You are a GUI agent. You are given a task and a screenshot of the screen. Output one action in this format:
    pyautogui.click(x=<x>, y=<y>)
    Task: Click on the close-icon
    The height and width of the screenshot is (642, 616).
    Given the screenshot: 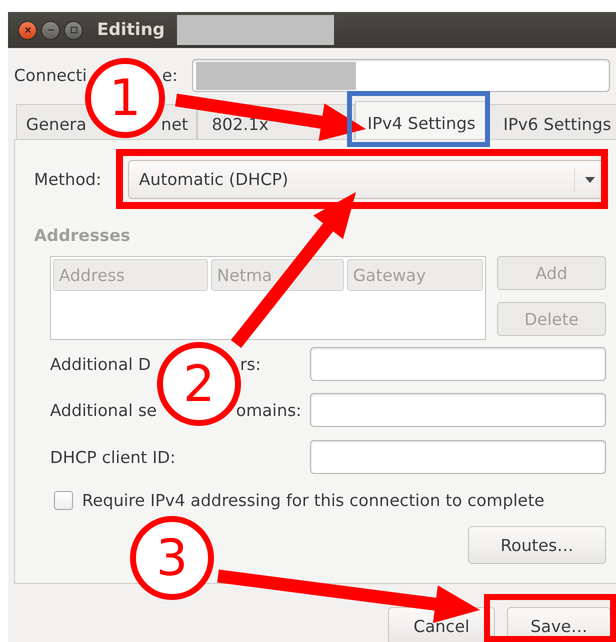 What is the action you would take?
    pyautogui.click(x=27, y=30)
    